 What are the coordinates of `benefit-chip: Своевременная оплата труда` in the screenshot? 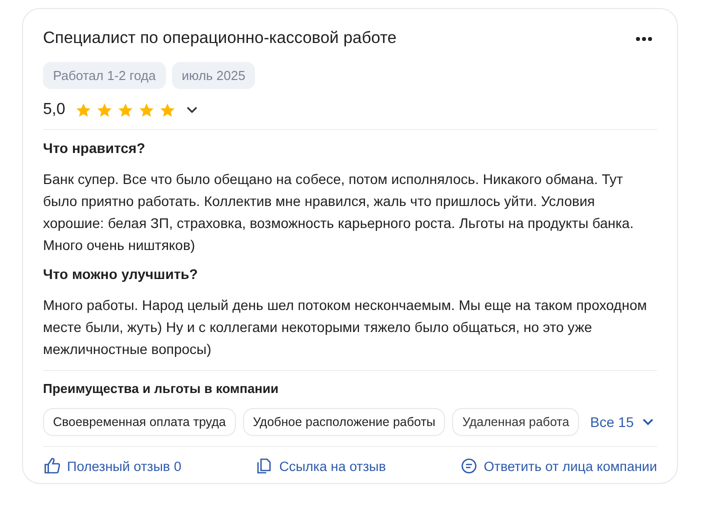 It's located at (139, 422).